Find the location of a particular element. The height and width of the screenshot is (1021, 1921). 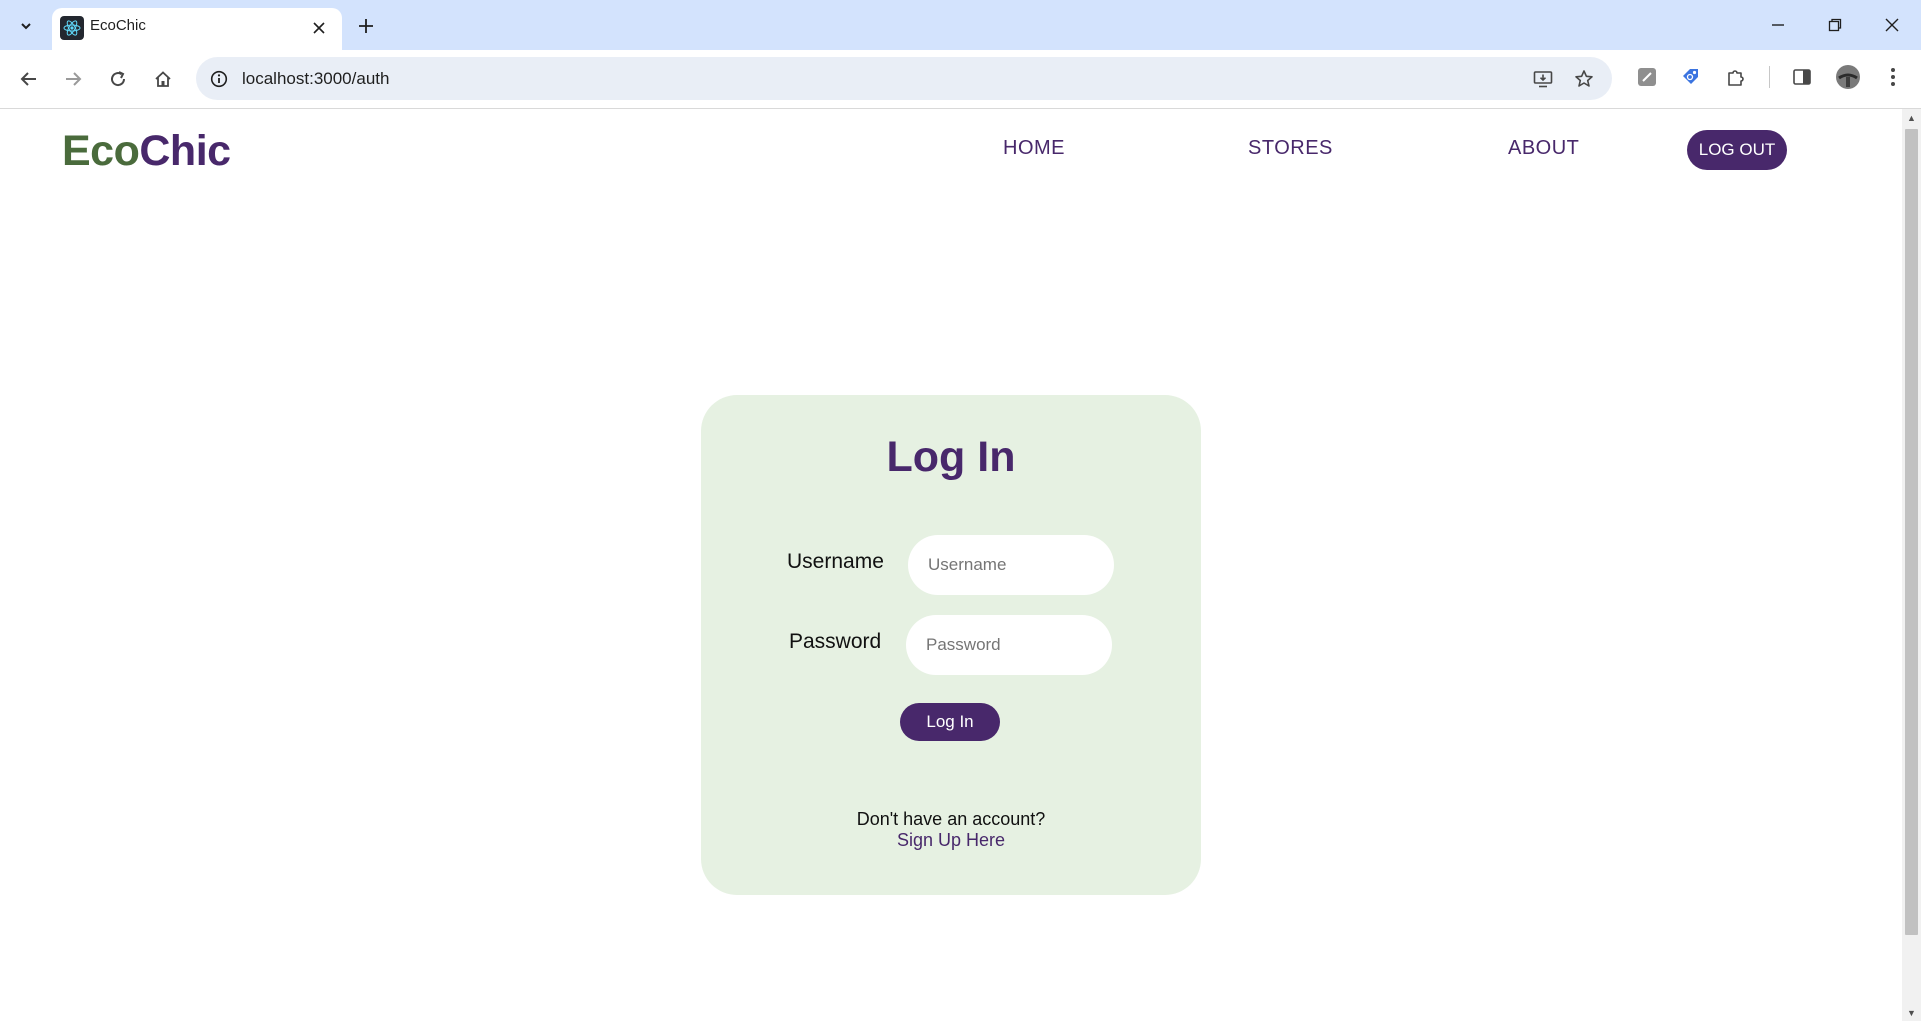

password-label: Password is located at coordinates (835, 641).